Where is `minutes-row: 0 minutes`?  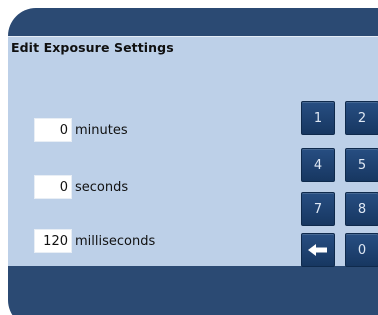
minutes-row: 0 minutes is located at coordinates (81, 130).